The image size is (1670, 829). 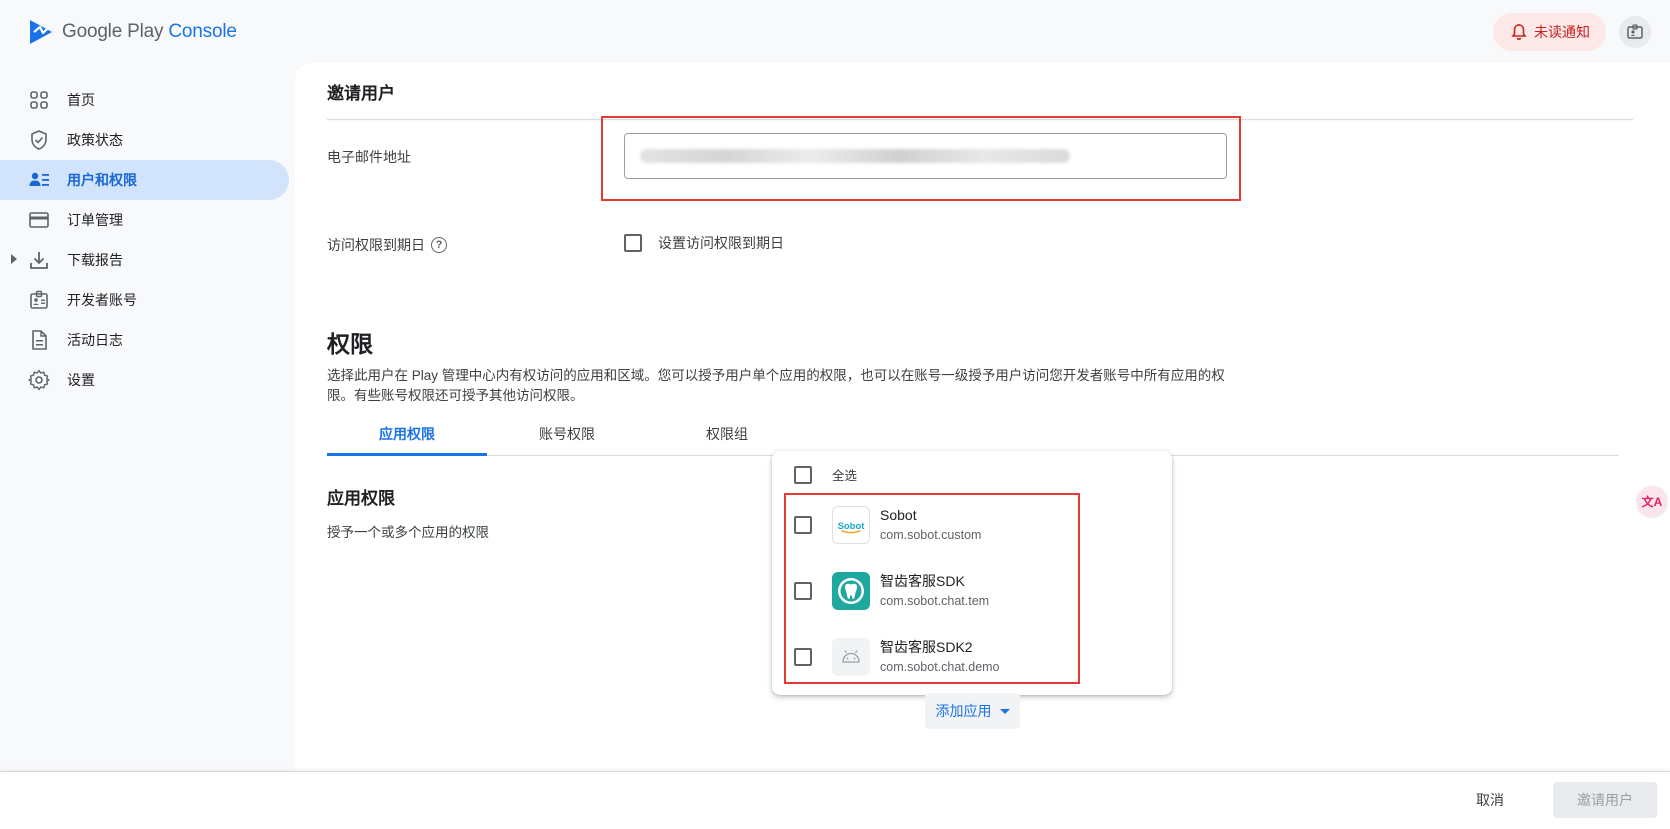 I want to click on app-package: com.sobot.chat.demo, so click(x=940, y=667).